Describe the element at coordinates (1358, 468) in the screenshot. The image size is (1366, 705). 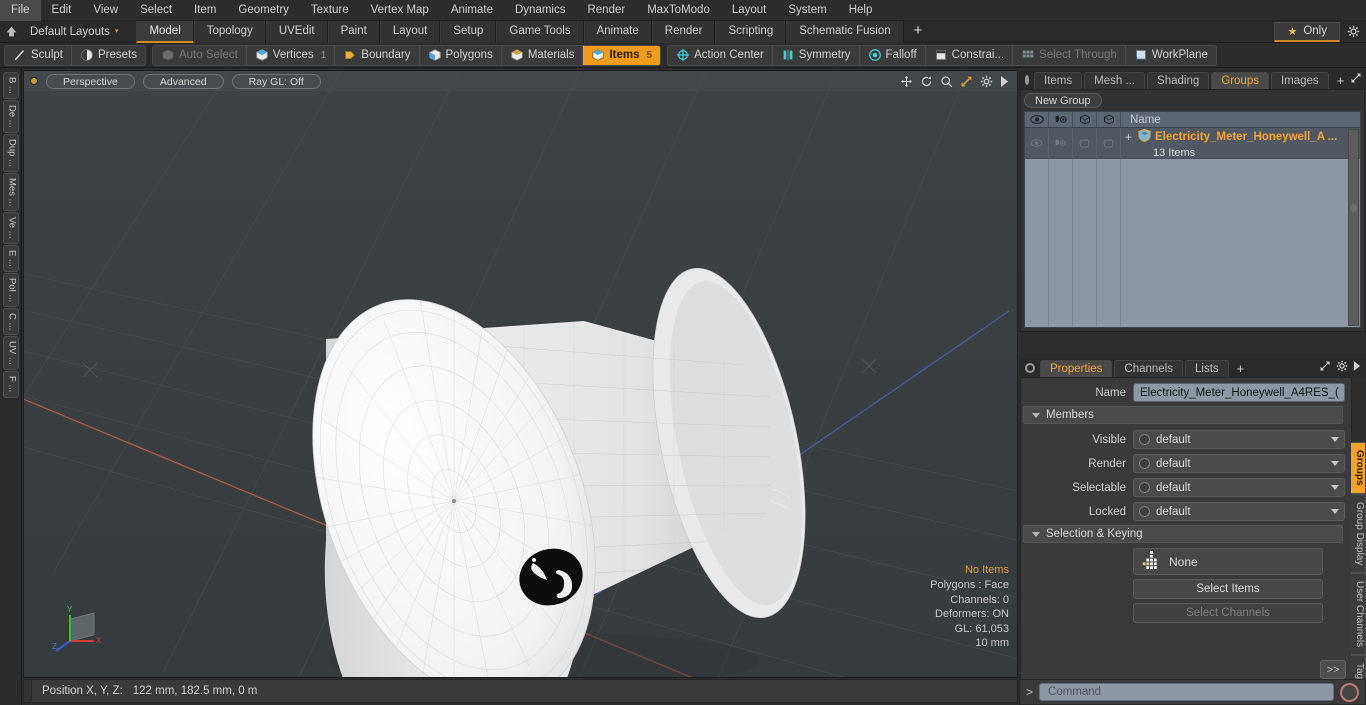
I see `right-tab-groups: Groups` at that location.